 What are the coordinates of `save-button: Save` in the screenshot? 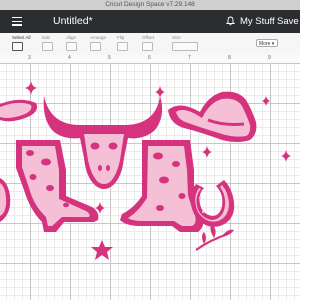 It's located at (288, 21).